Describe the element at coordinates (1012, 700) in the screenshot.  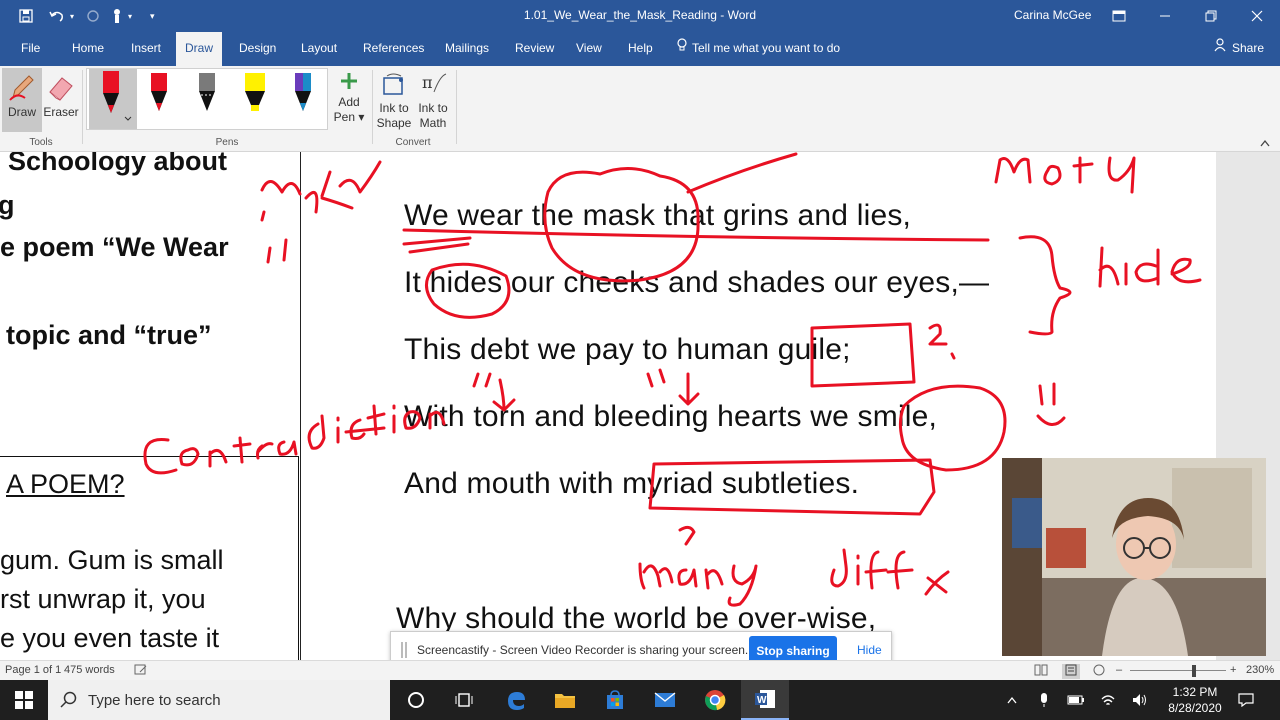
I see `show-hidden-icons-icon` at that location.